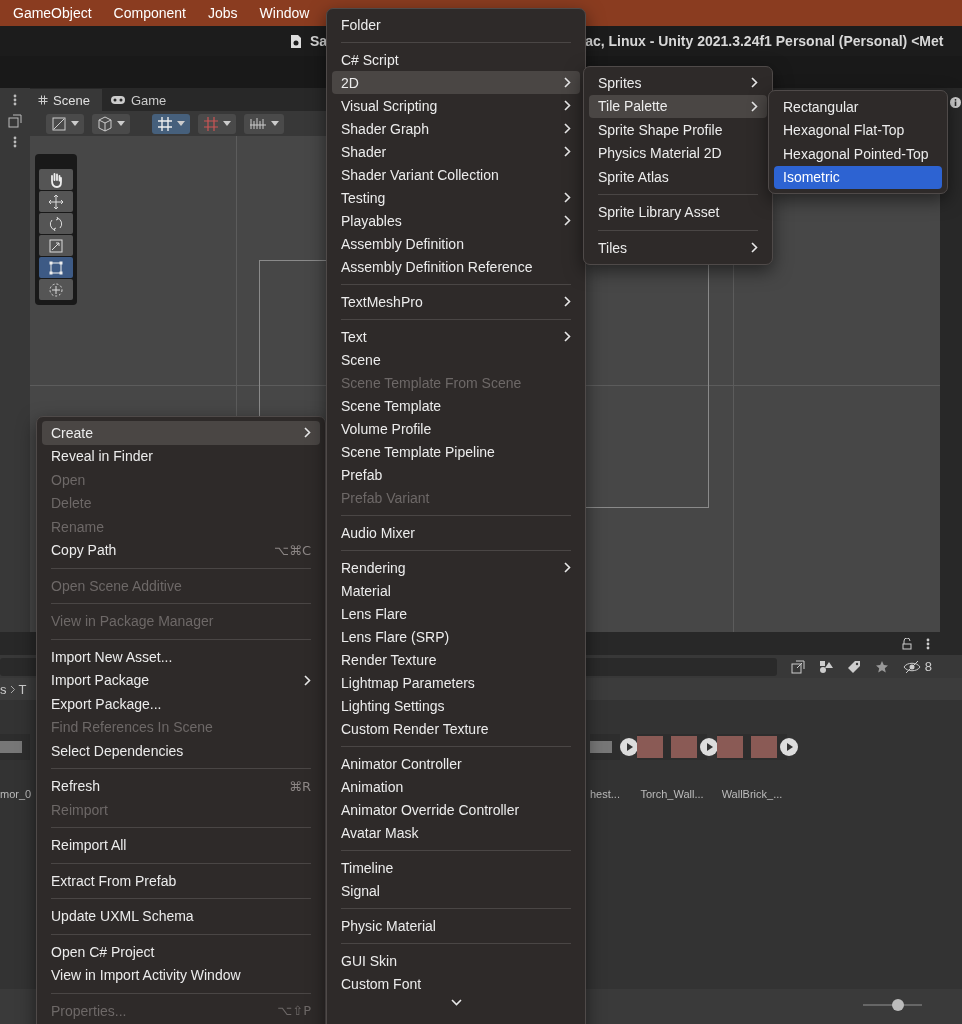  Describe the element at coordinates (456, 24) in the screenshot. I see `menu-item: Folder` at that location.